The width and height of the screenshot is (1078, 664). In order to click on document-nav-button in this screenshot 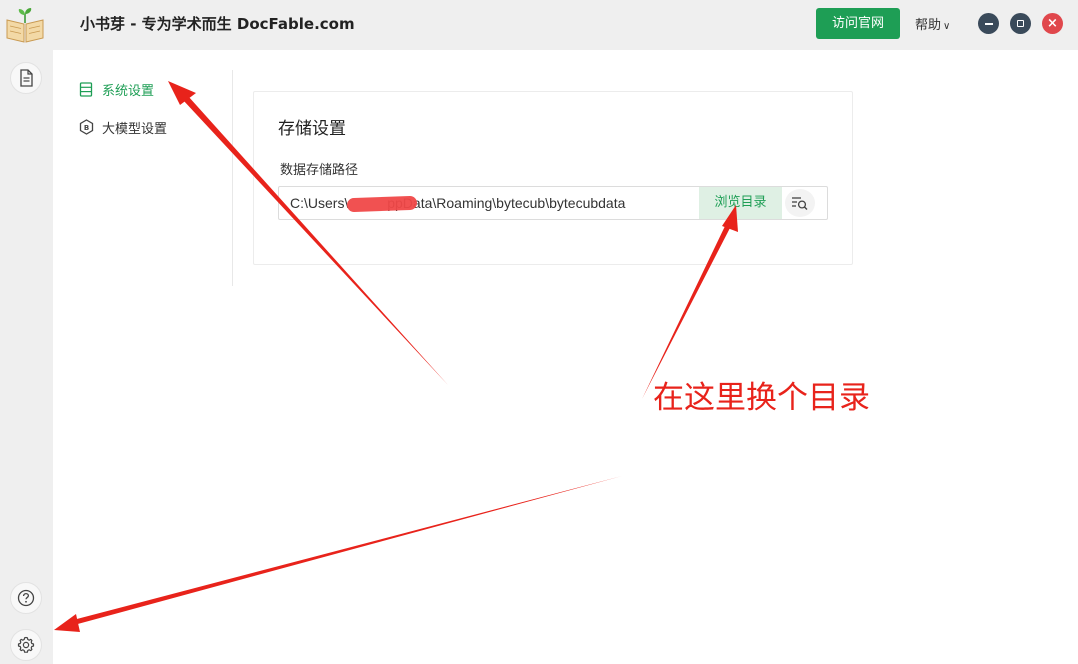, I will do `click(26, 78)`.